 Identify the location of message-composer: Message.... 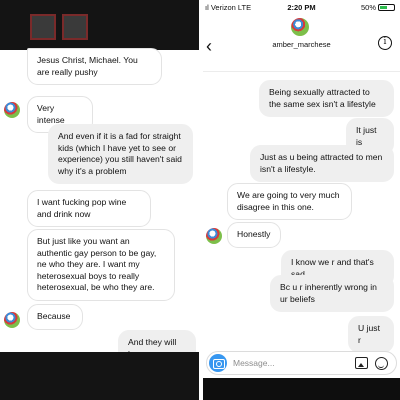
(301, 363).